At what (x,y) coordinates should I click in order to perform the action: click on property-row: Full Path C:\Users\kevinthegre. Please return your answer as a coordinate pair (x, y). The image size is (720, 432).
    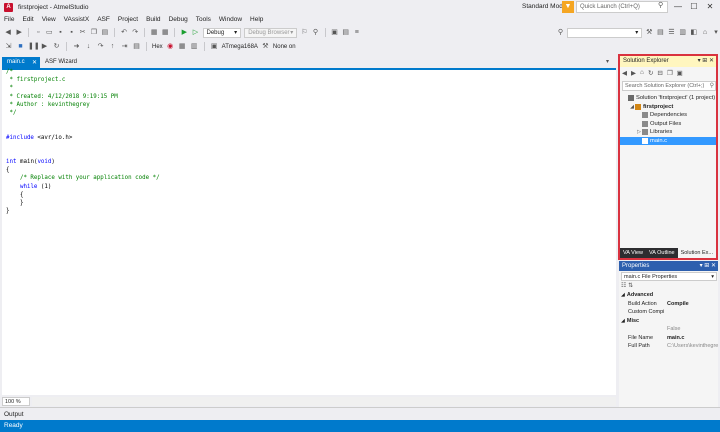
    Looking at the image, I should click on (668, 346).